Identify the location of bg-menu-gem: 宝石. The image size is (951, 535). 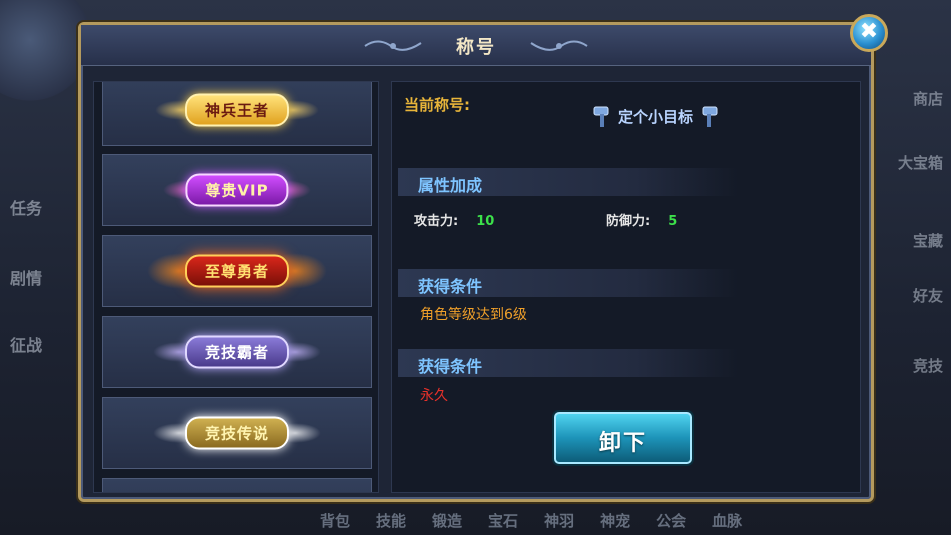
(503, 521).